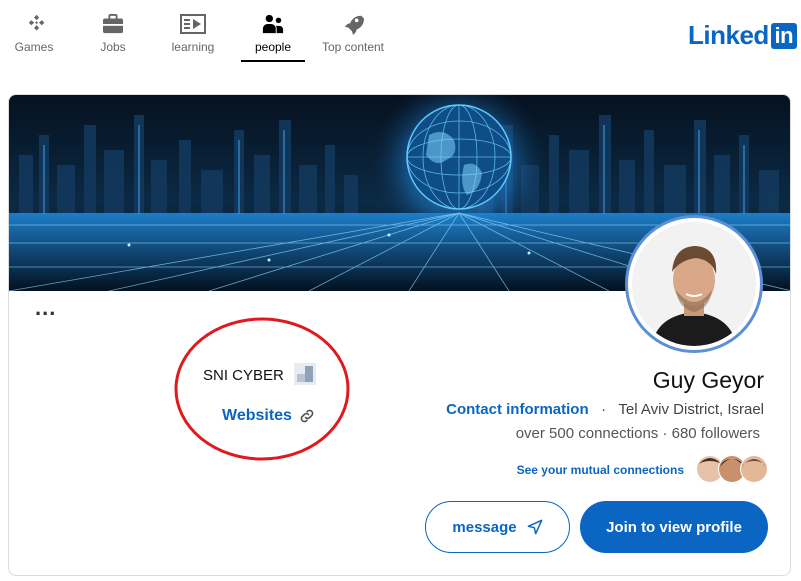 The image size is (801, 581). Describe the element at coordinates (691, 409) in the screenshot. I see `location: Tel Aviv District, Israel` at that location.